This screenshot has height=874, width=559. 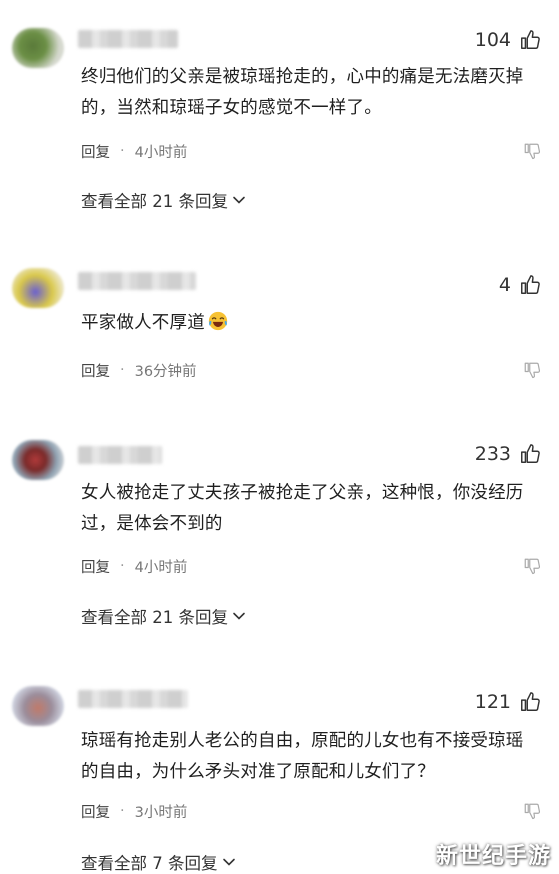 I want to click on view-replies-link: 查看全部 7 条回复, so click(x=158, y=862).